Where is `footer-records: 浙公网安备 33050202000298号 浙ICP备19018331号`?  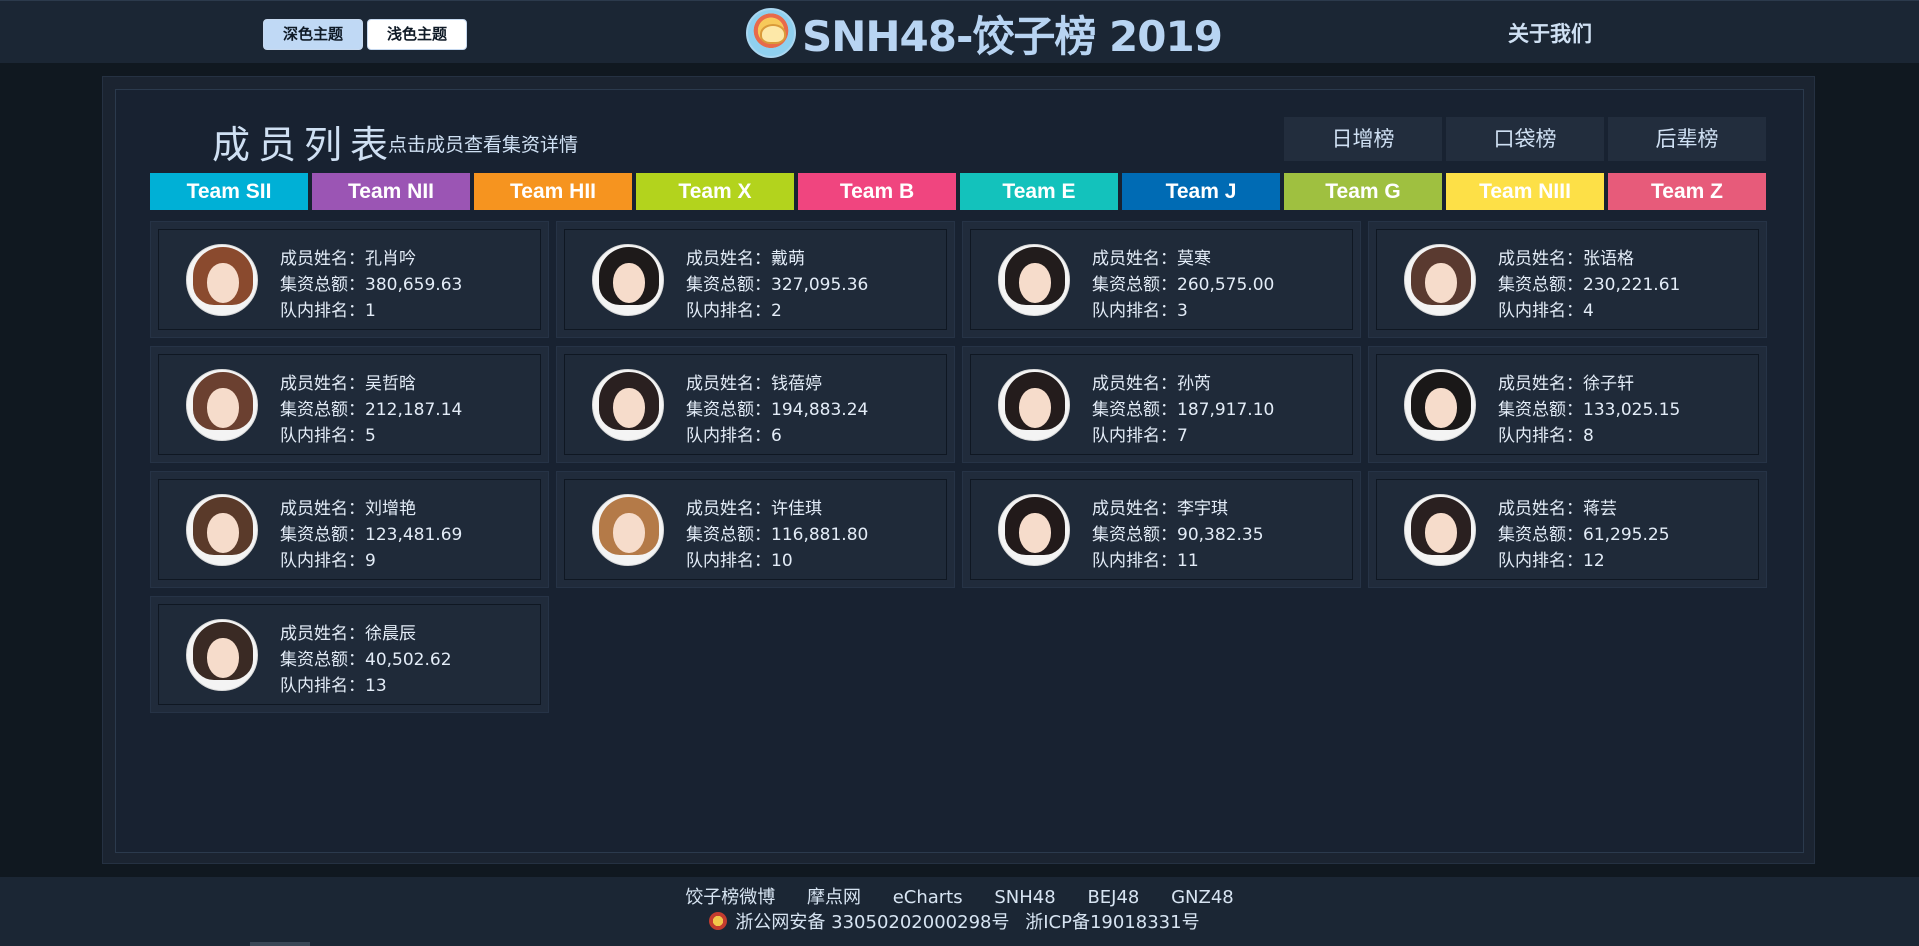
footer-records: 浙公网安备 33050202000298号 浙ICP备19018331号 is located at coordinates (959, 921).